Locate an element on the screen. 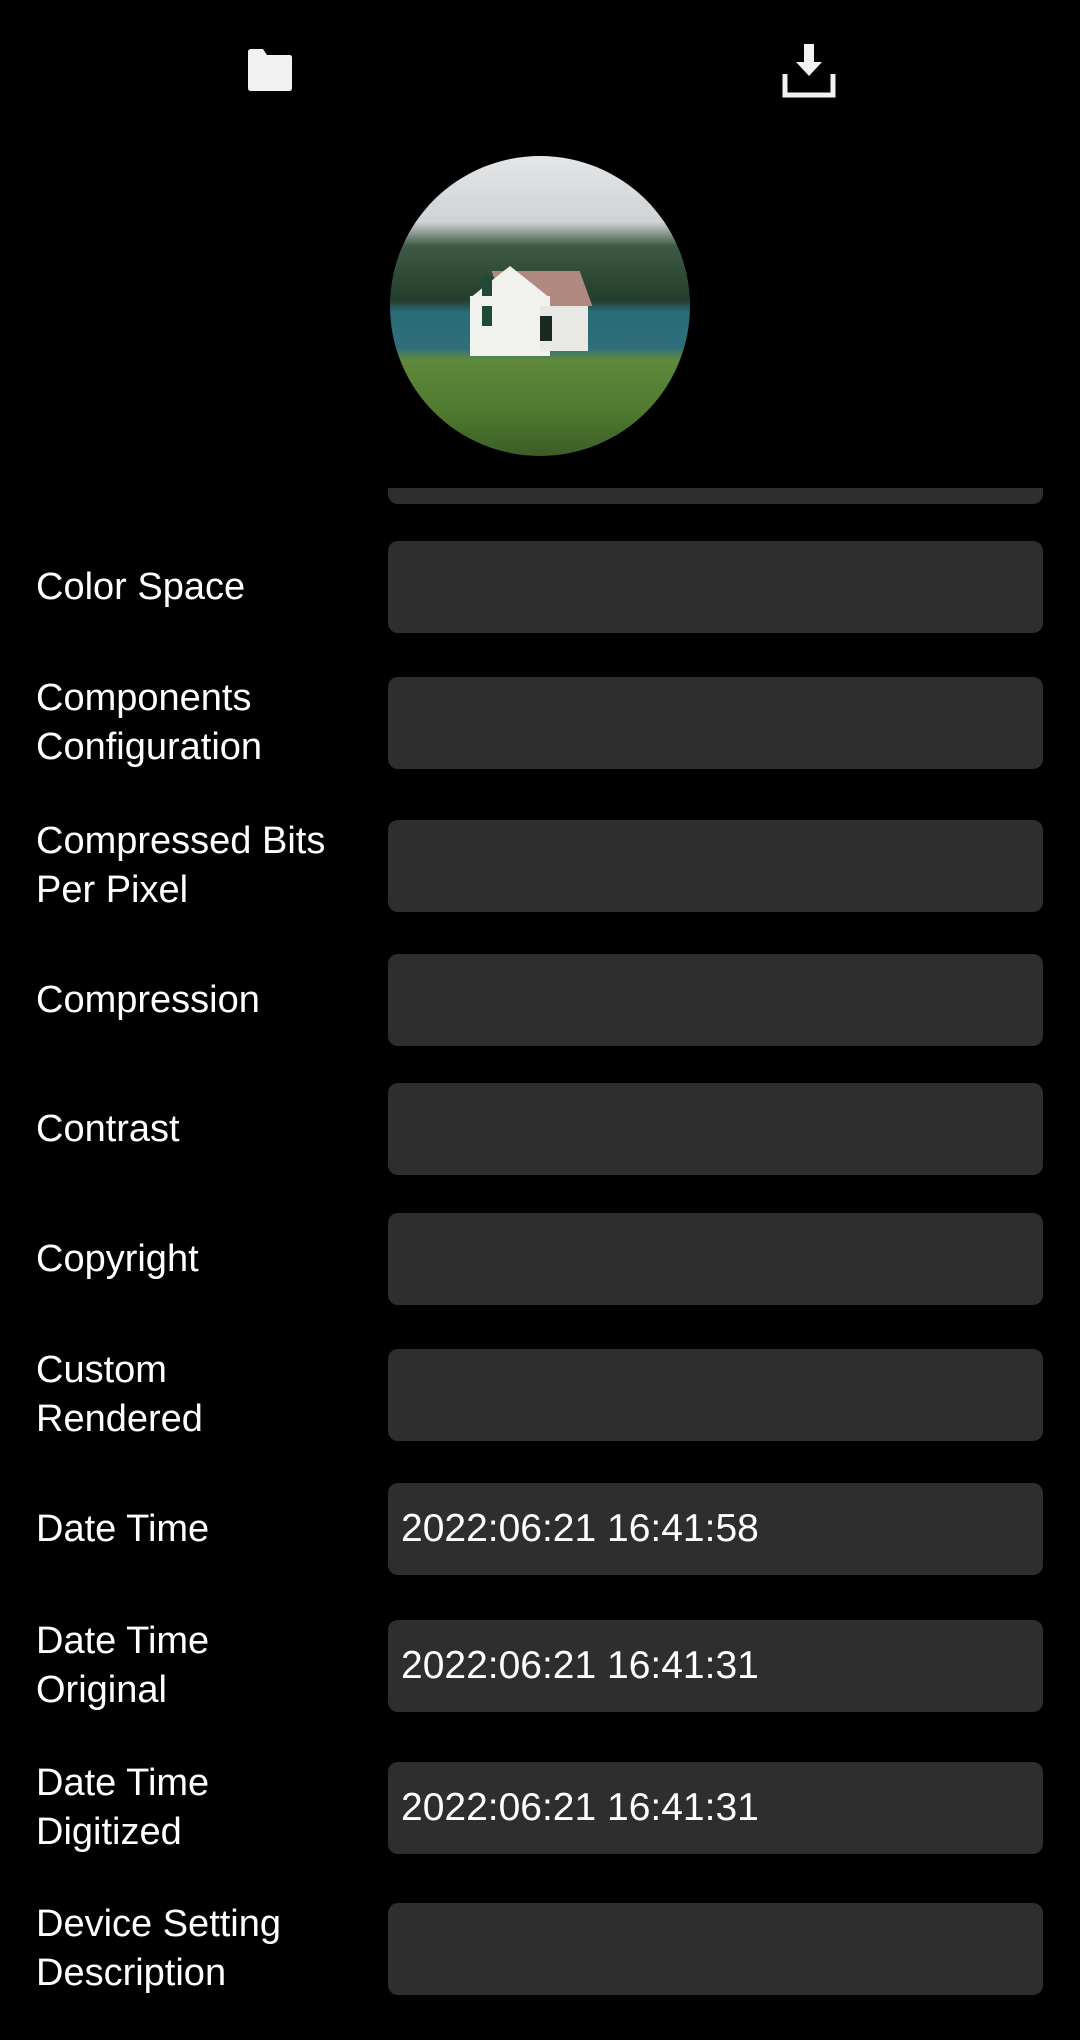 The image size is (1080, 2040). label-compression: Compression is located at coordinates (148, 999).